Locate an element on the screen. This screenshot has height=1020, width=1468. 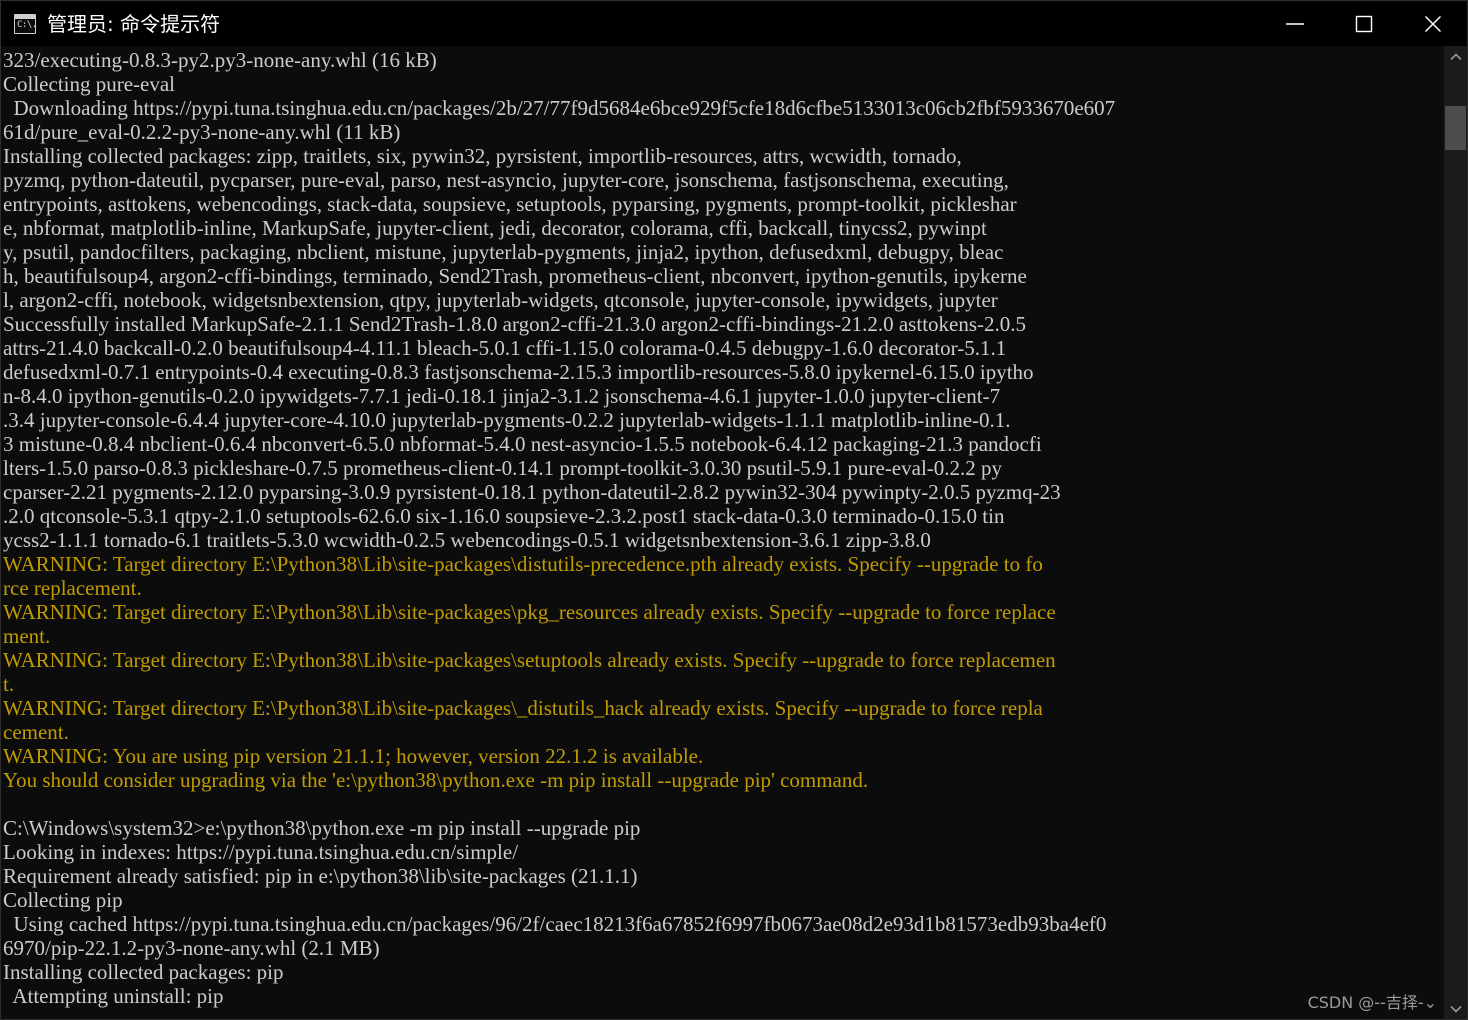
console-line: t. is located at coordinates (9, 684).